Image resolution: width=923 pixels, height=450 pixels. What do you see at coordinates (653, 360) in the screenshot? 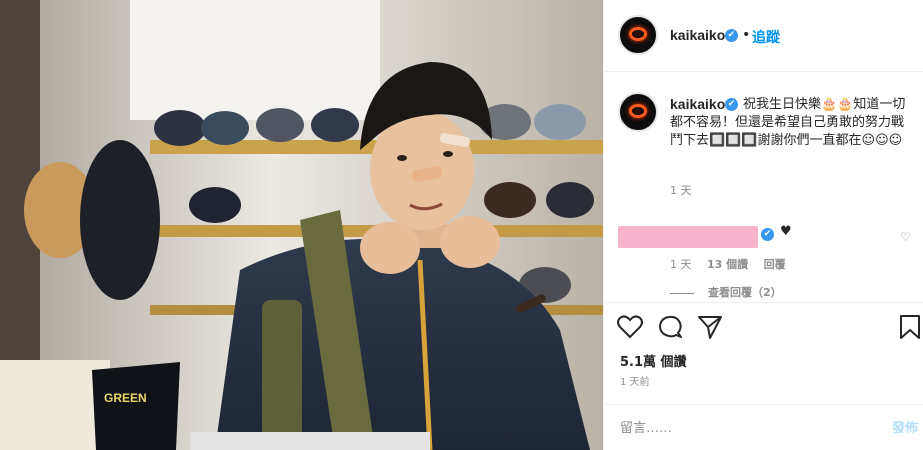
I see `likes-count: 5.1萬 個讚` at bounding box center [653, 360].